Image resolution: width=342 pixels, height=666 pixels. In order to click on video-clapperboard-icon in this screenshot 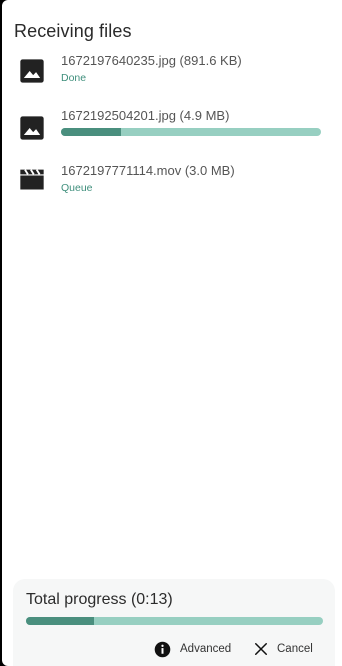, I will do `click(32, 179)`.